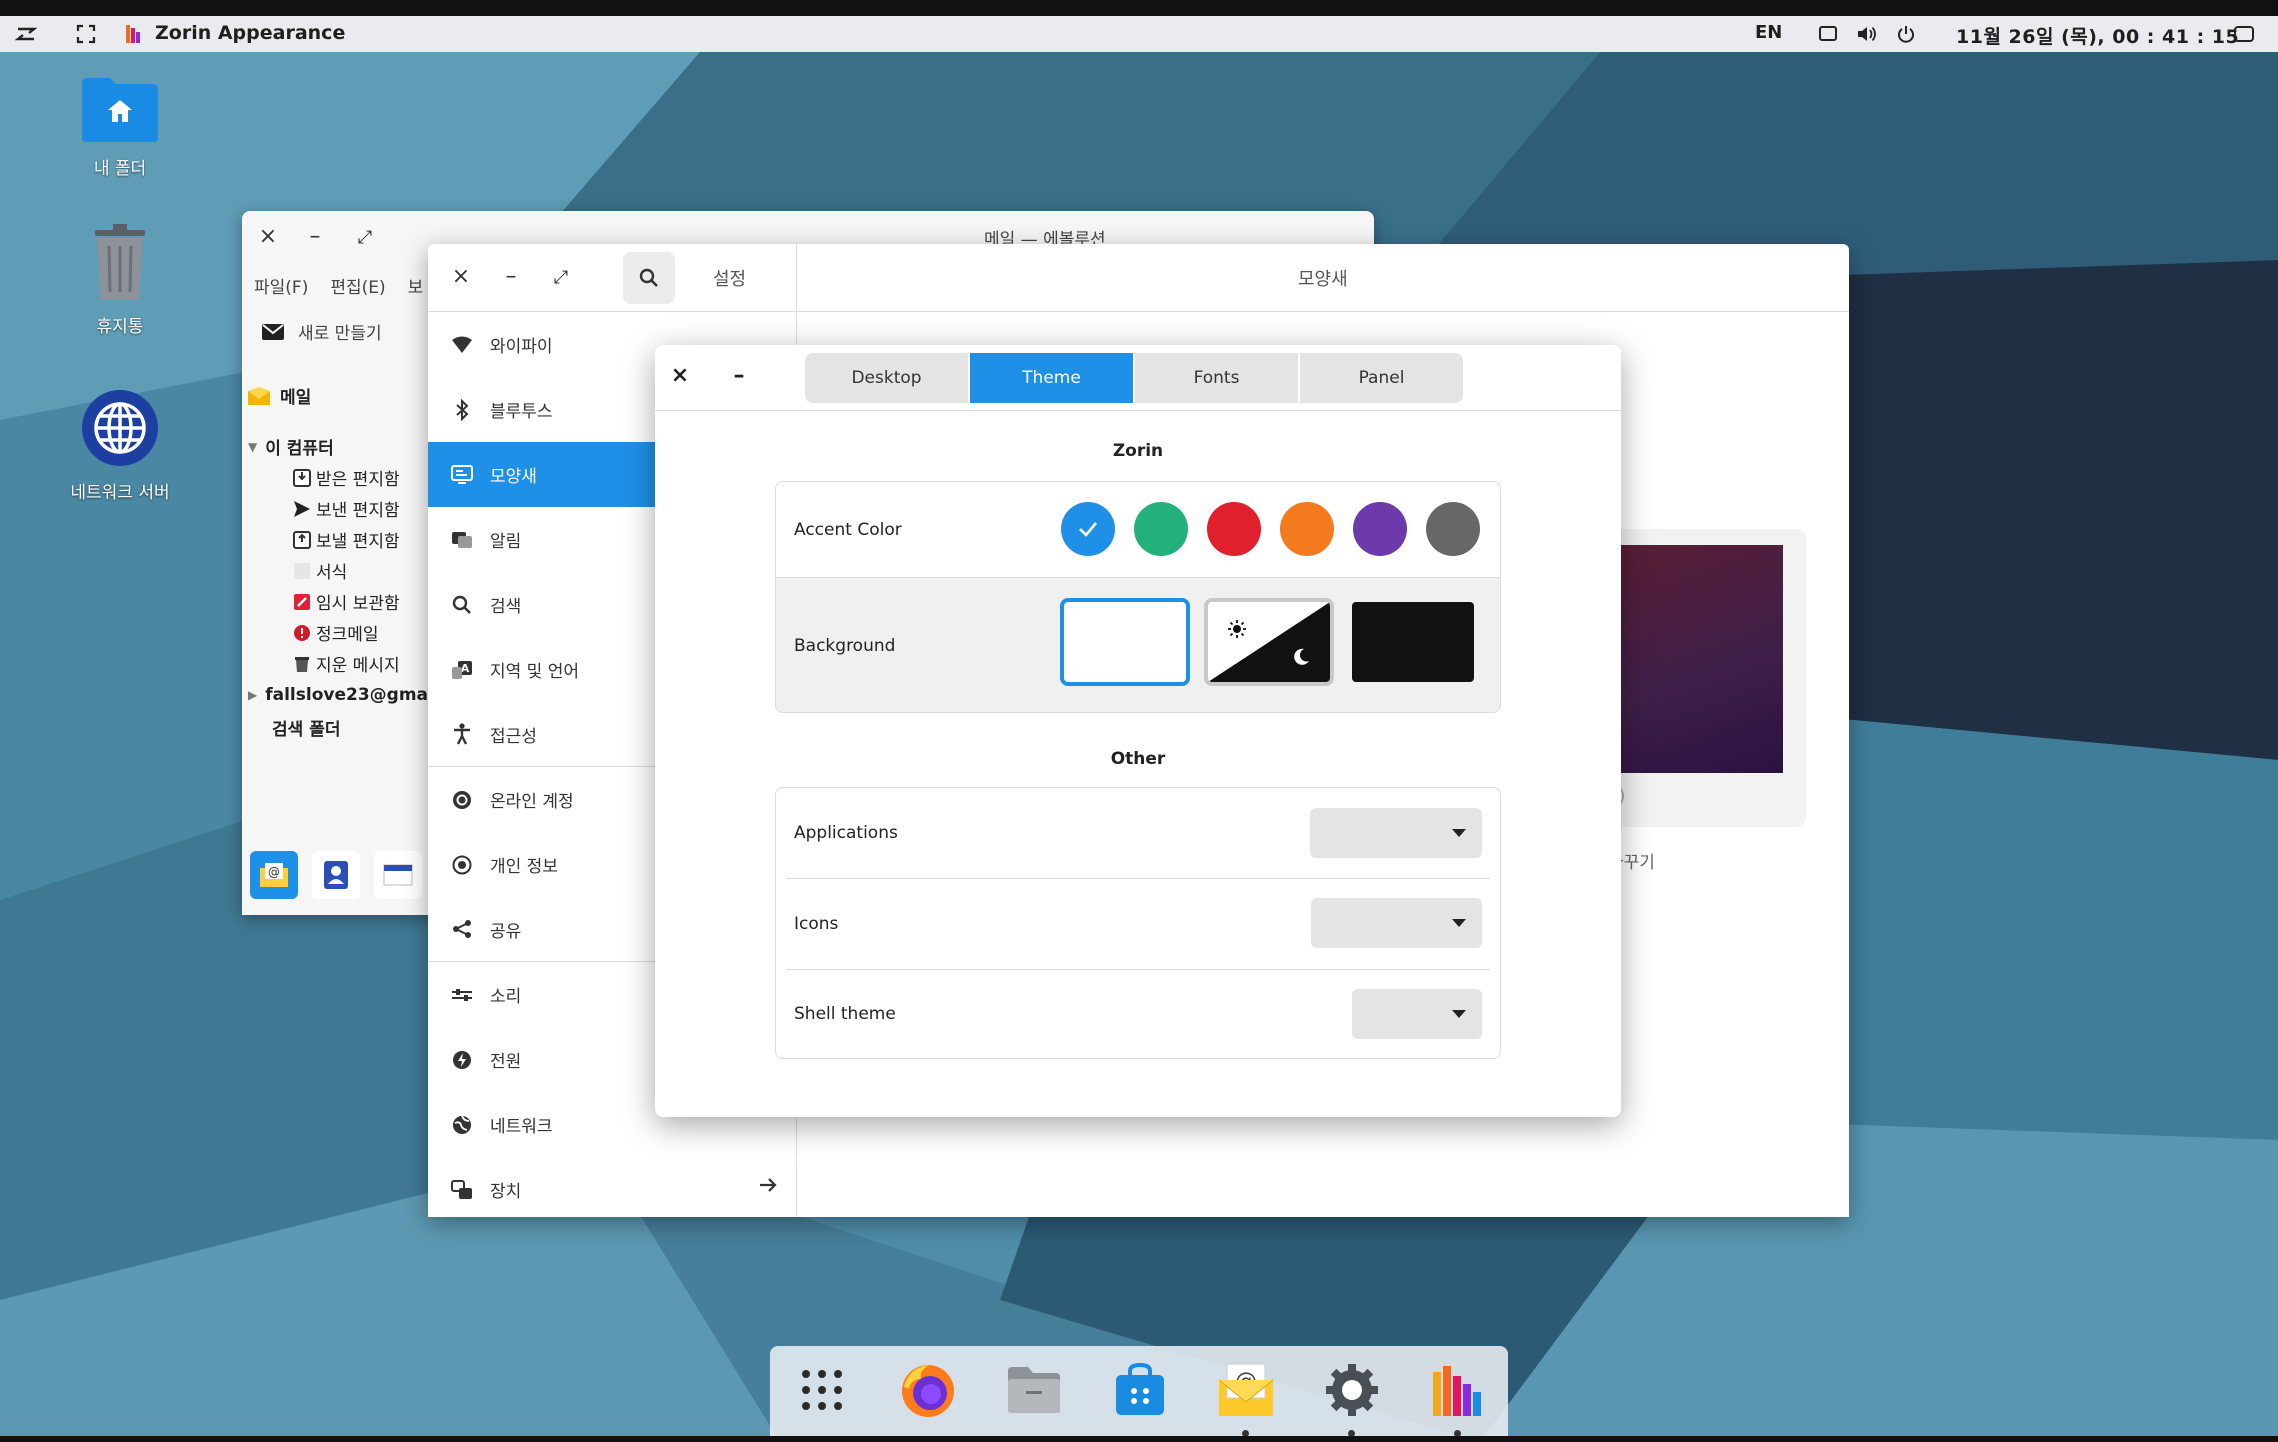  What do you see at coordinates (1323, 279) in the screenshot?
I see `settings-page-title: 모양새` at bounding box center [1323, 279].